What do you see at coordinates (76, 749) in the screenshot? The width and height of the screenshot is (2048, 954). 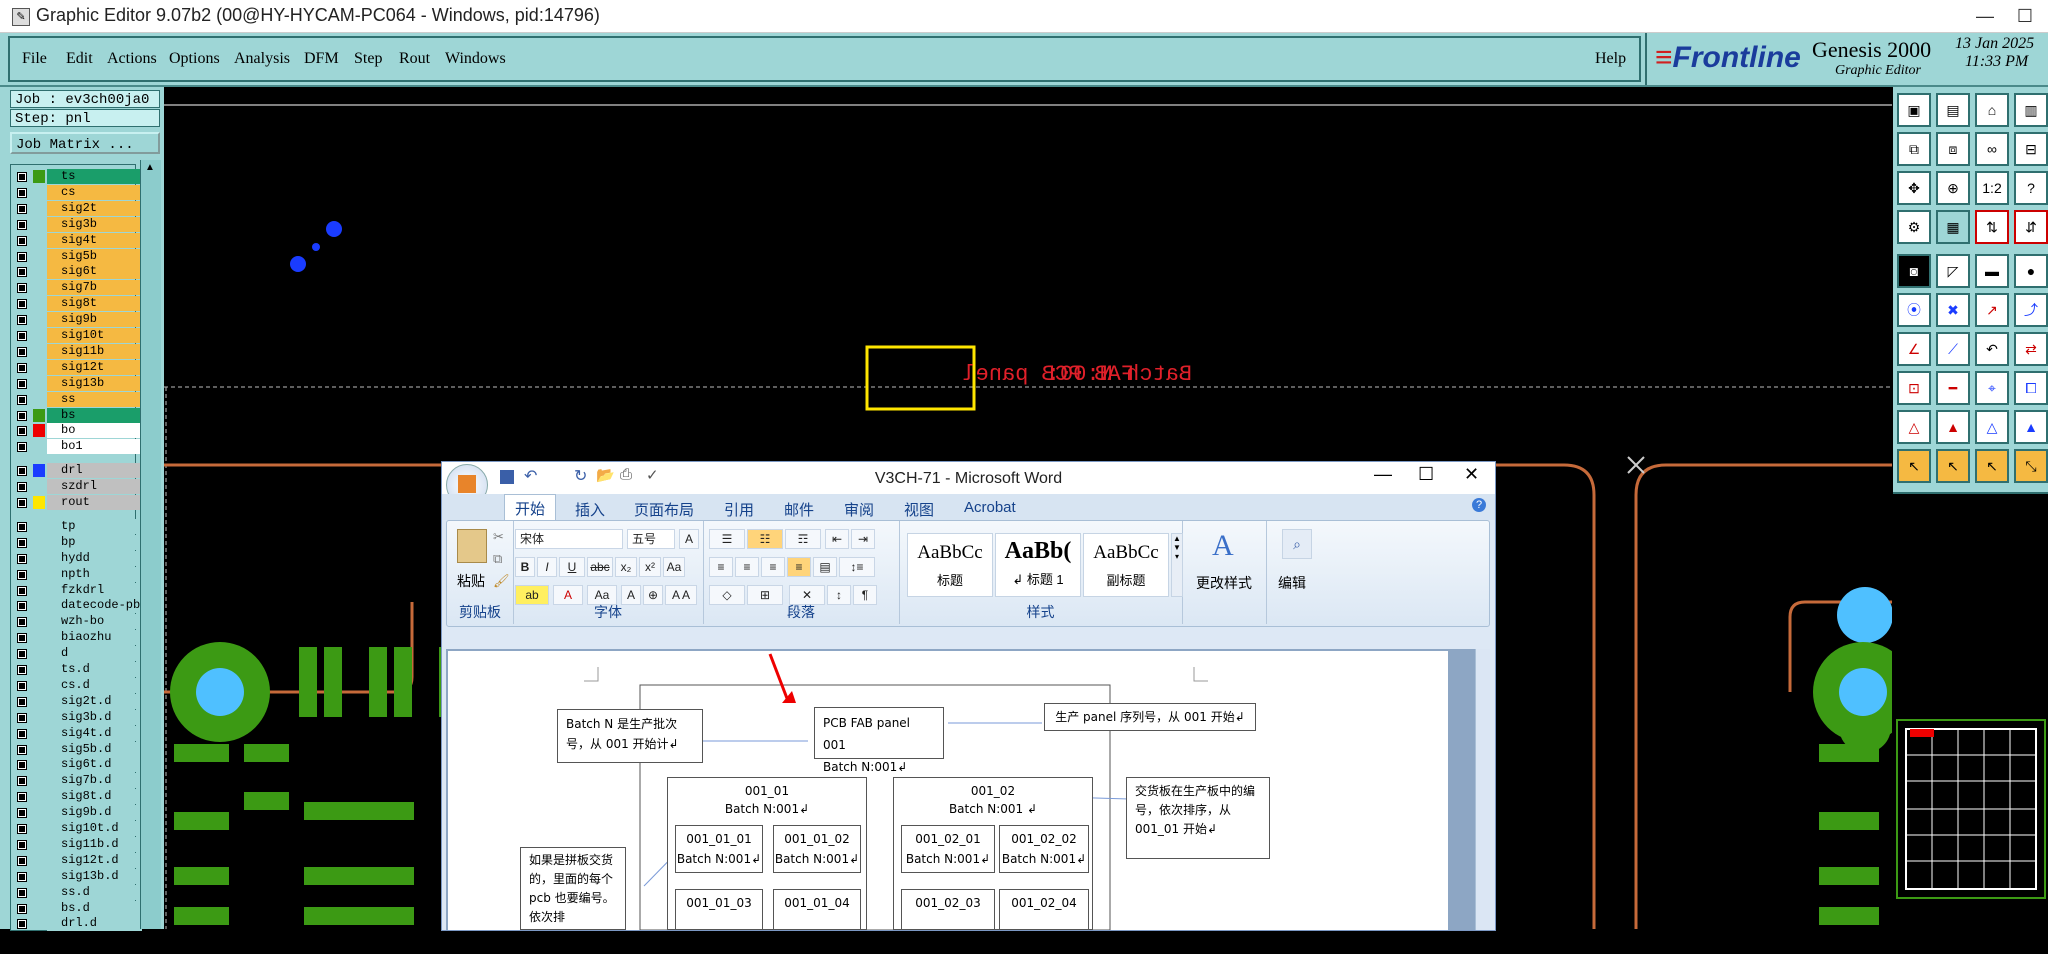 I see `layer-row: sig5b.d` at bounding box center [76, 749].